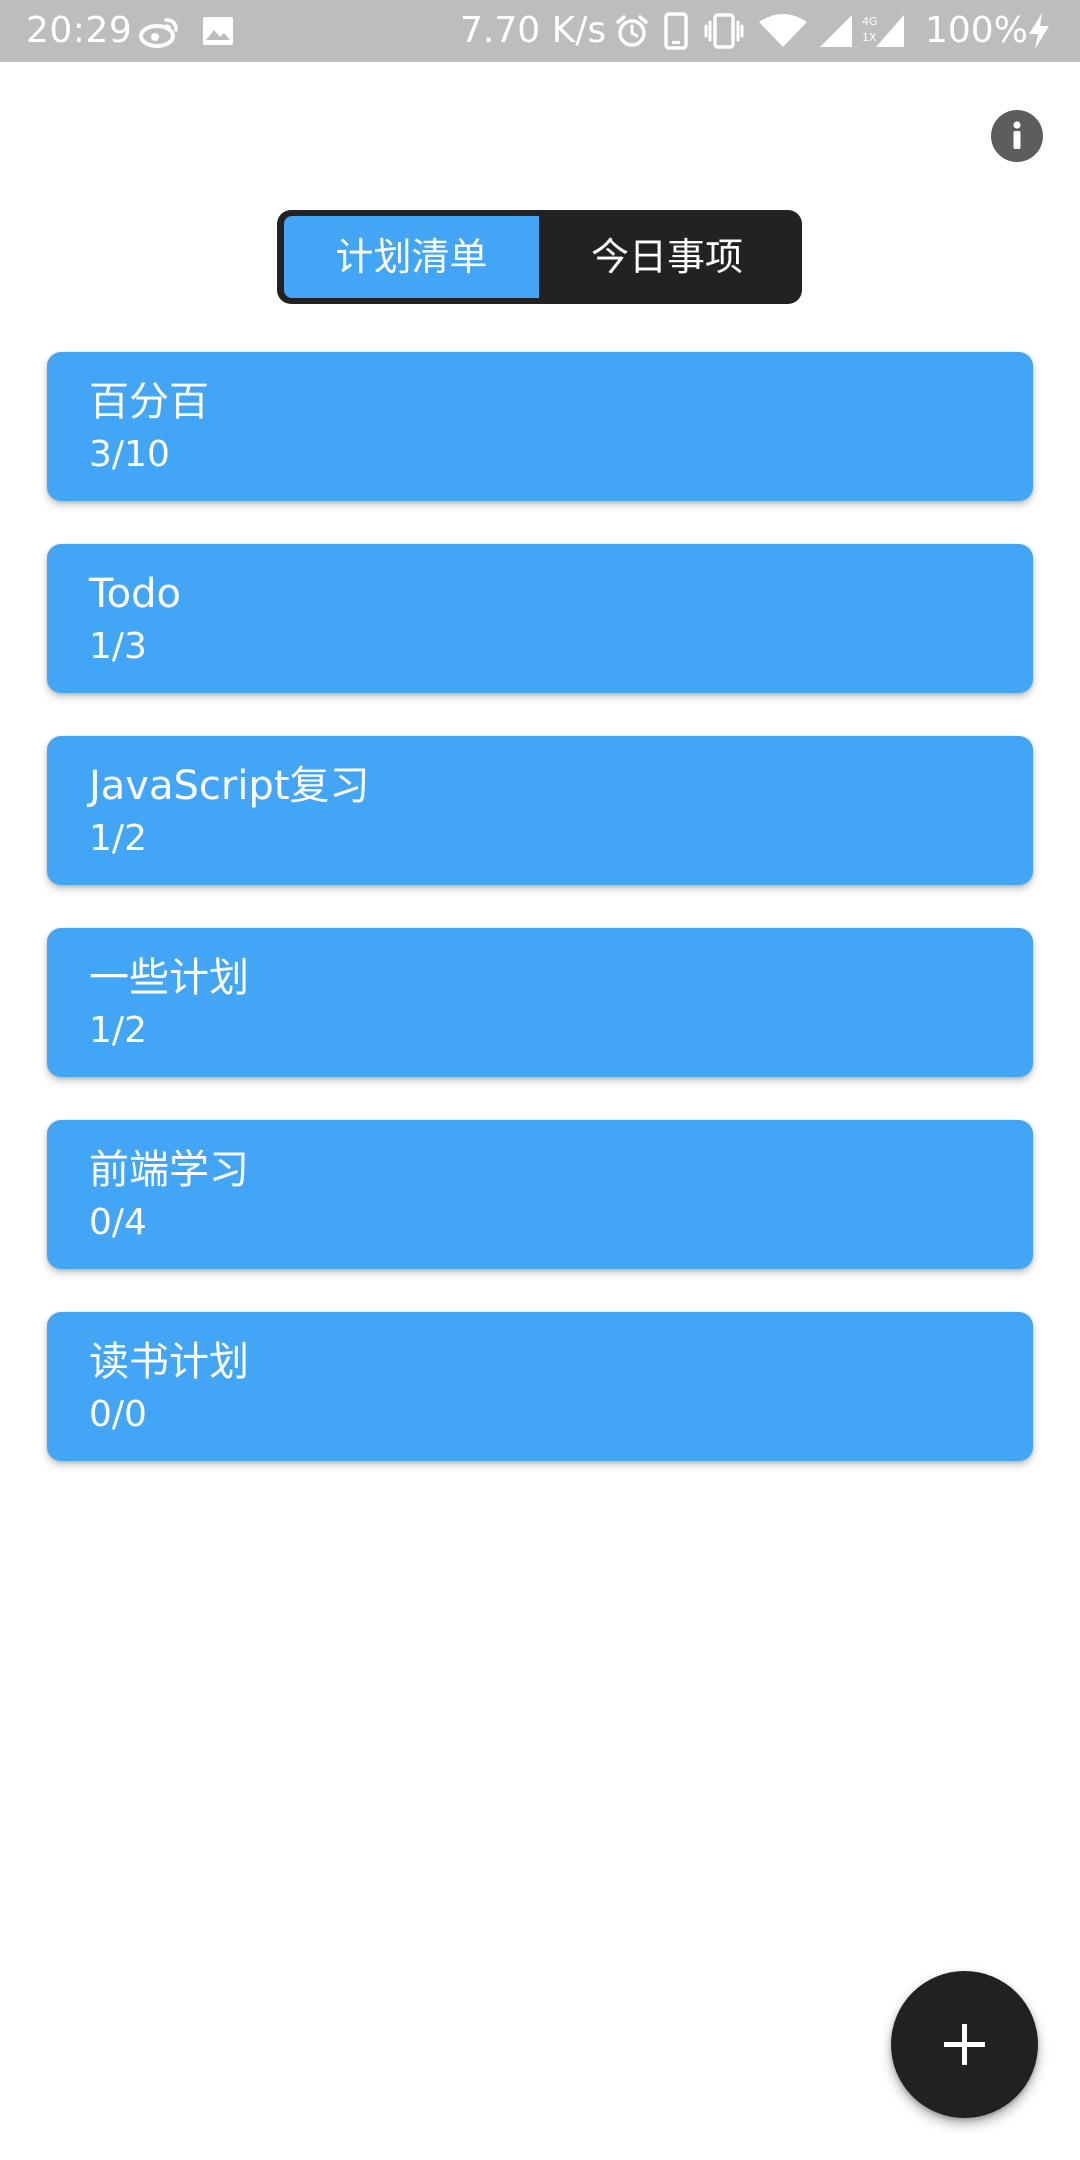 The width and height of the screenshot is (1080, 2160). Describe the element at coordinates (667, 257) in the screenshot. I see `tab-today-items: 今日事项` at that location.